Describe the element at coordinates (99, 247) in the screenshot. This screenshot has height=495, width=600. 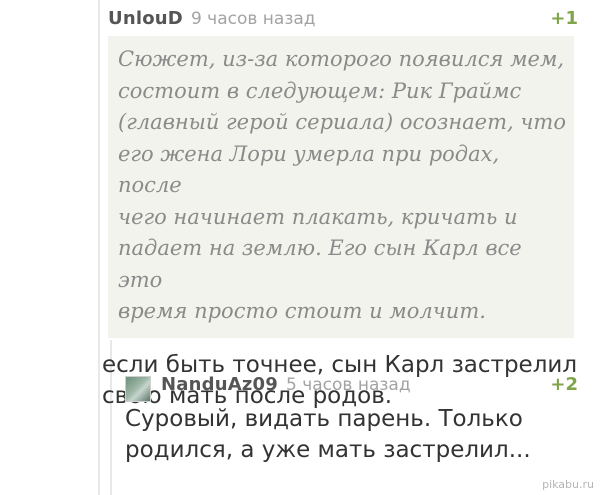
I see `thread-line` at that location.